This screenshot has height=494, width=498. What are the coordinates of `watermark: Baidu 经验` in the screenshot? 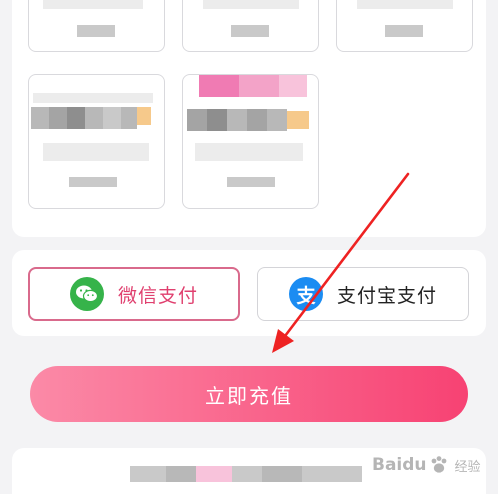 It's located at (426, 465).